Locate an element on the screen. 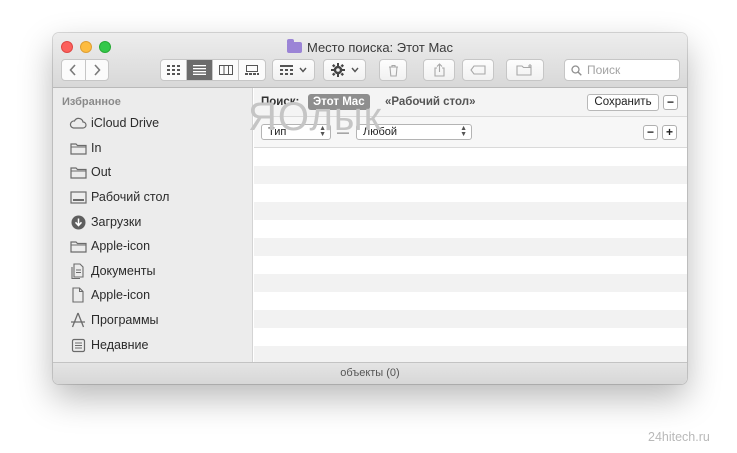 The height and width of the screenshot is (453, 737). updown-chevron-icon: ▲ ▼ is located at coordinates (463, 131).